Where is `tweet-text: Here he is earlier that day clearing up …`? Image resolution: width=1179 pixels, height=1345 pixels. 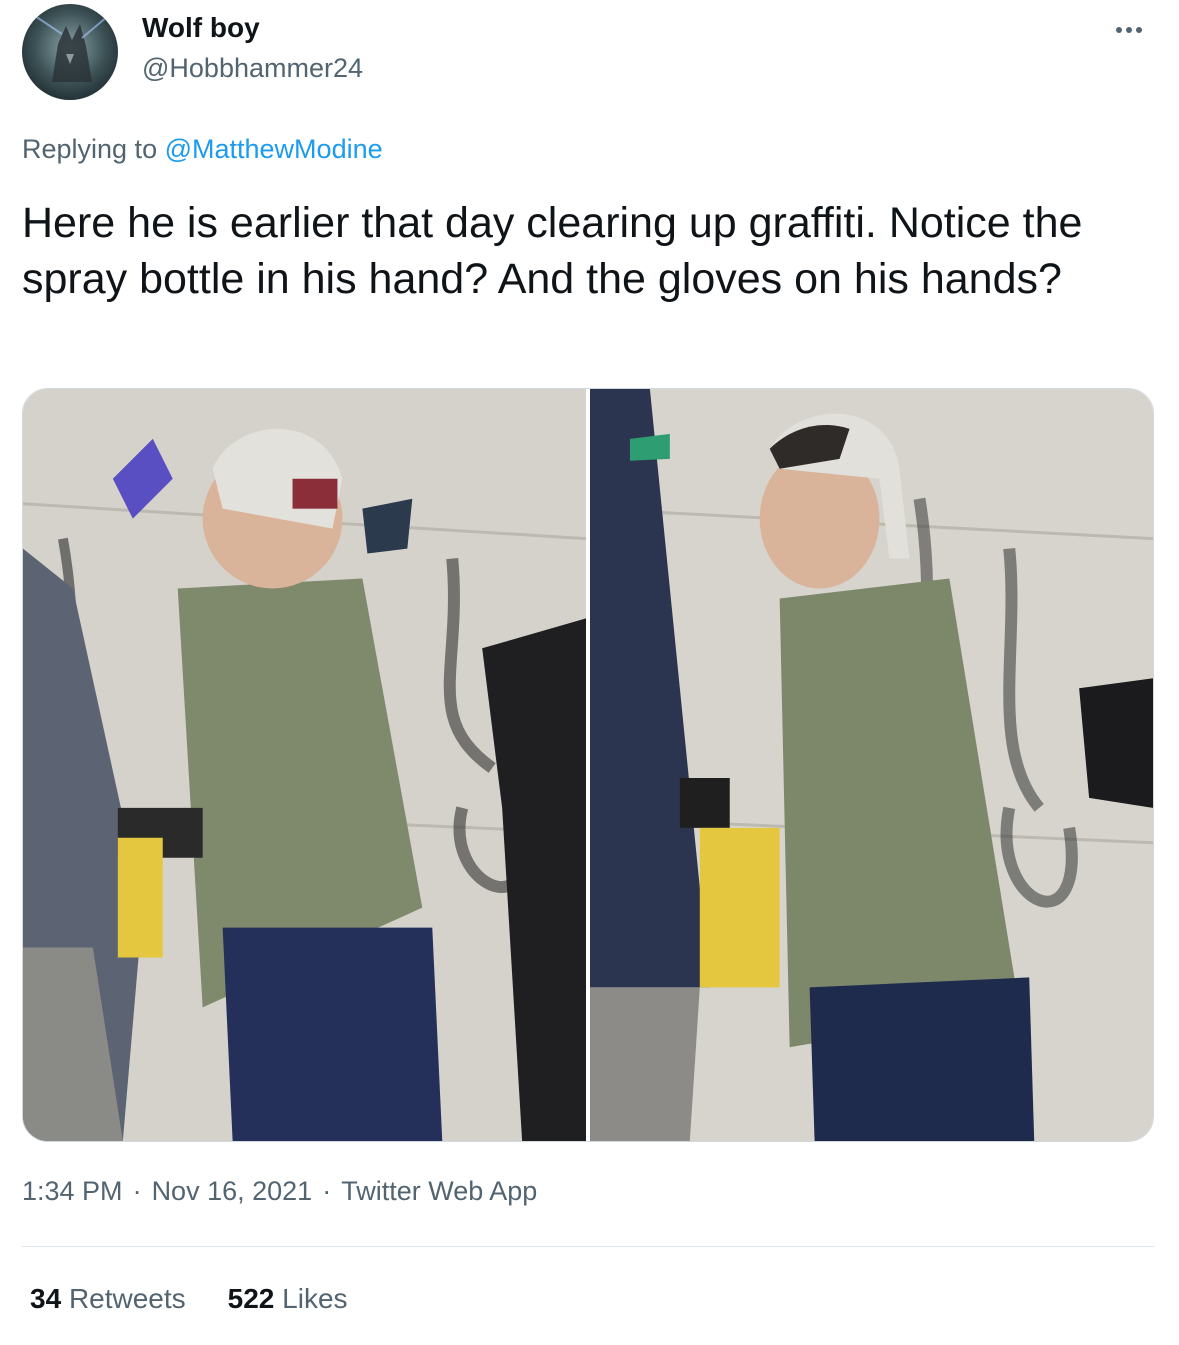
tweet-text: Here he is earlier that day clearing up … is located at coordinates (552, 251).